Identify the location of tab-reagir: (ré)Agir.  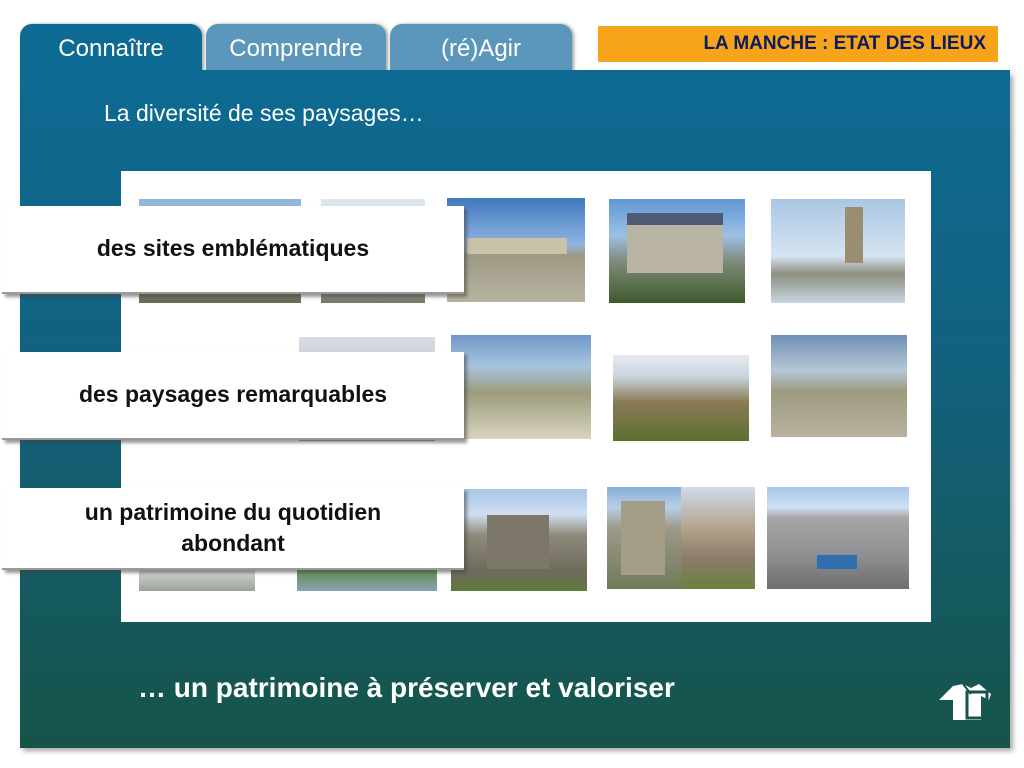
(481, 49).